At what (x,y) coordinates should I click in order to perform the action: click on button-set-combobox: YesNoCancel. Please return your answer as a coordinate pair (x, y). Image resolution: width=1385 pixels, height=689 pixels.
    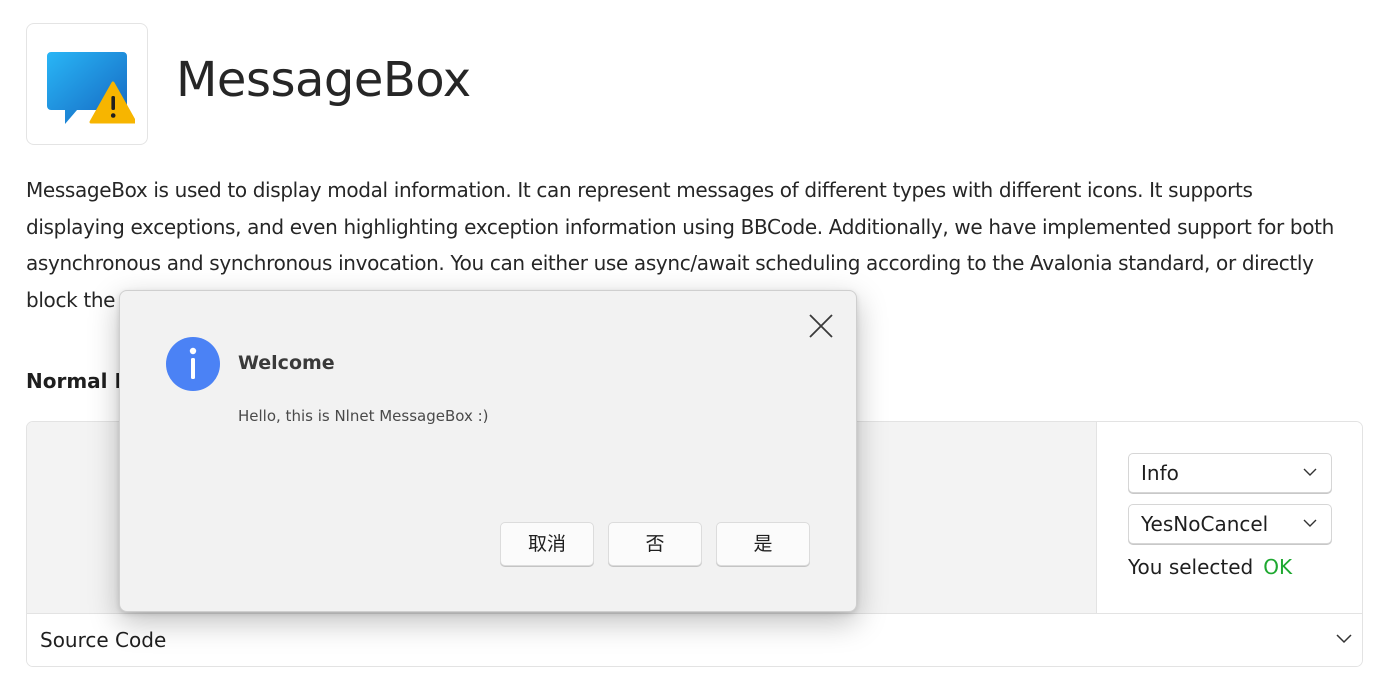
    Looking at the image, I should click on (1230, 524).